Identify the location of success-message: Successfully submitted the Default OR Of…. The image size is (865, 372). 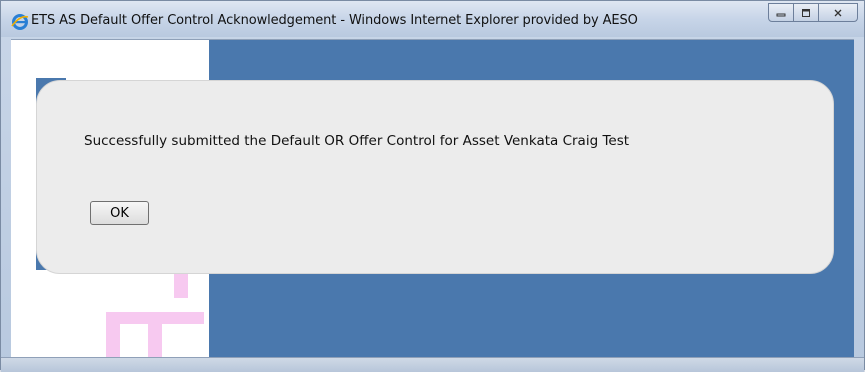
(357, 141).